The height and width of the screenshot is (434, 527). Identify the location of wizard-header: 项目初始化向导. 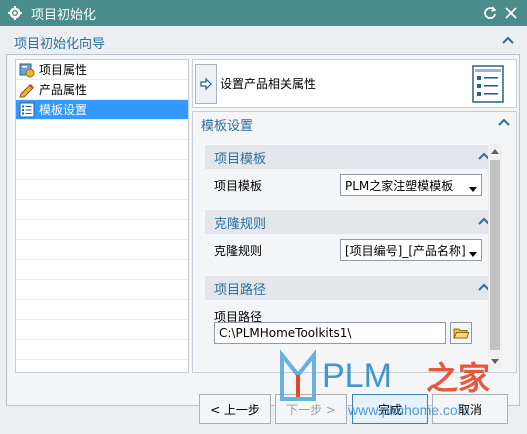
(263, 42).